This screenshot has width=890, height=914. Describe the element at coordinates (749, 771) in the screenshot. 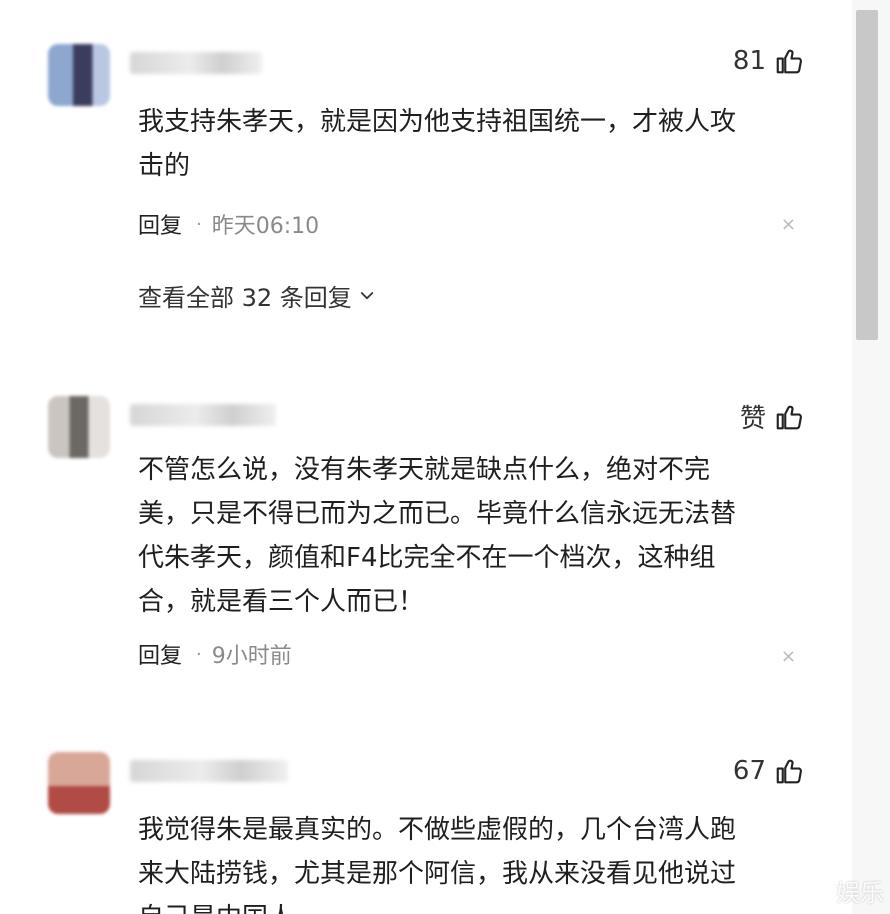

I see `like-count: 67` at that location.